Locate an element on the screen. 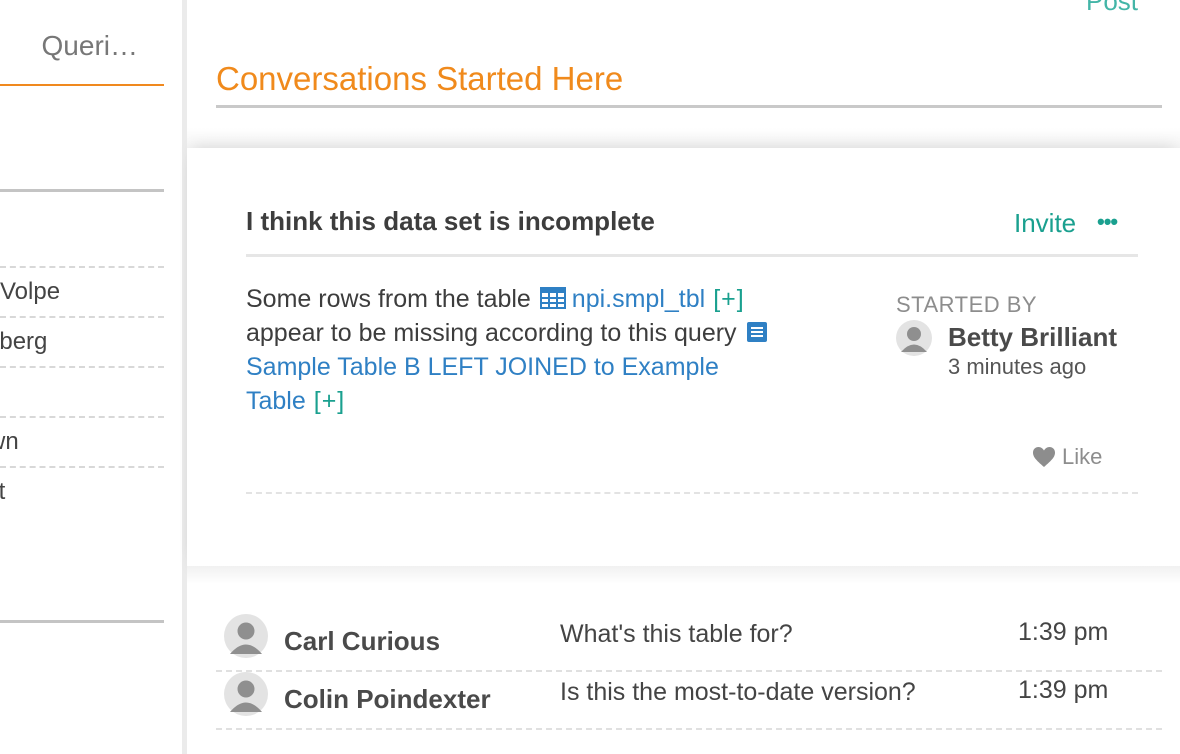 The image size is (1180, 754). starter-name: Betty Brilliant is located at coordinates (1032, 337).